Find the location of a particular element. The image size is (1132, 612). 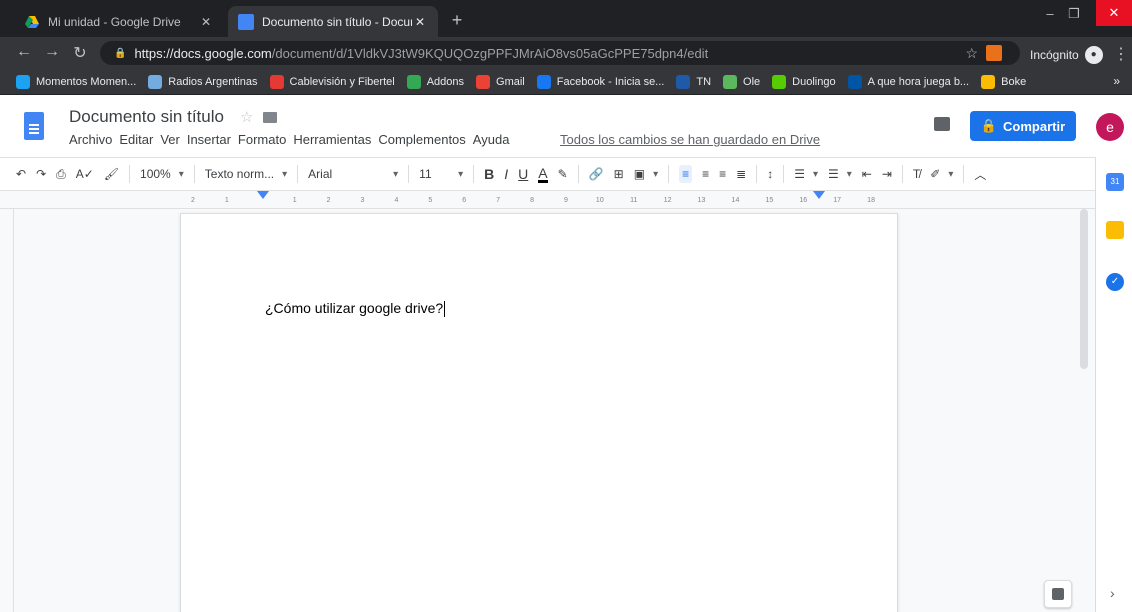

increase-indent-icon: ⇥ is located at coordinates (887, 174).